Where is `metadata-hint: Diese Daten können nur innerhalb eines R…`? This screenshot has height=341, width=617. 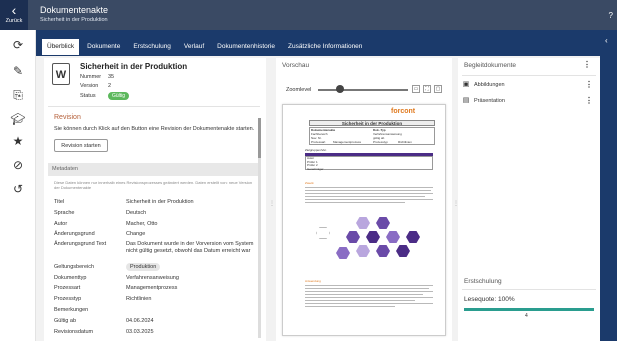
metadata-hint: Diese Daten können nur innerhalb eines R… is located at coordinates (153, 185).